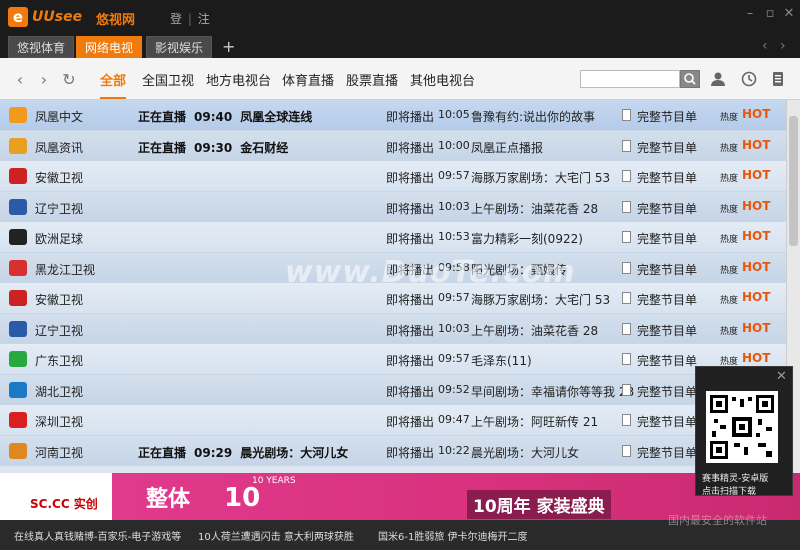  What do you see at coordinates (630, 79) in the screenshot?
I see `search-input` at bounding box center [630, 79].